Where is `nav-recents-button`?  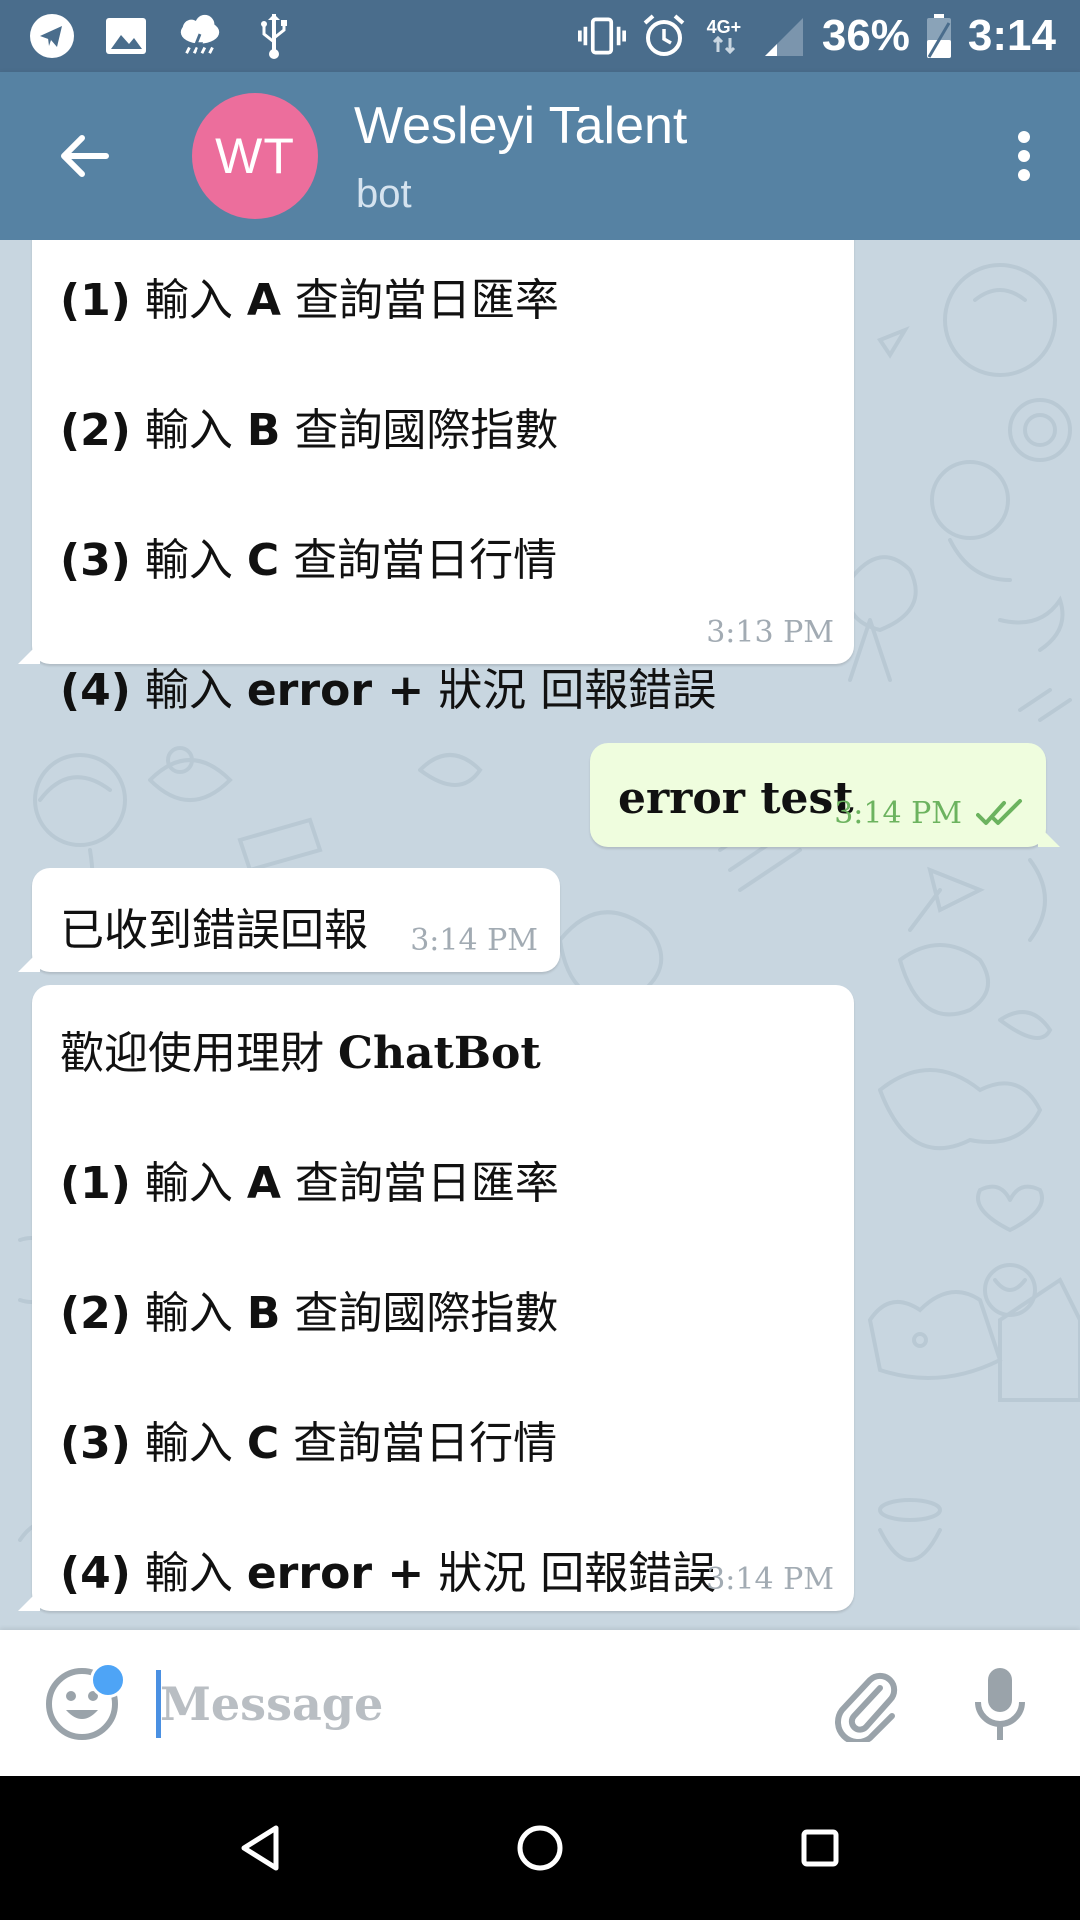 nav-recents-button is located at coordinates (820, 1848).